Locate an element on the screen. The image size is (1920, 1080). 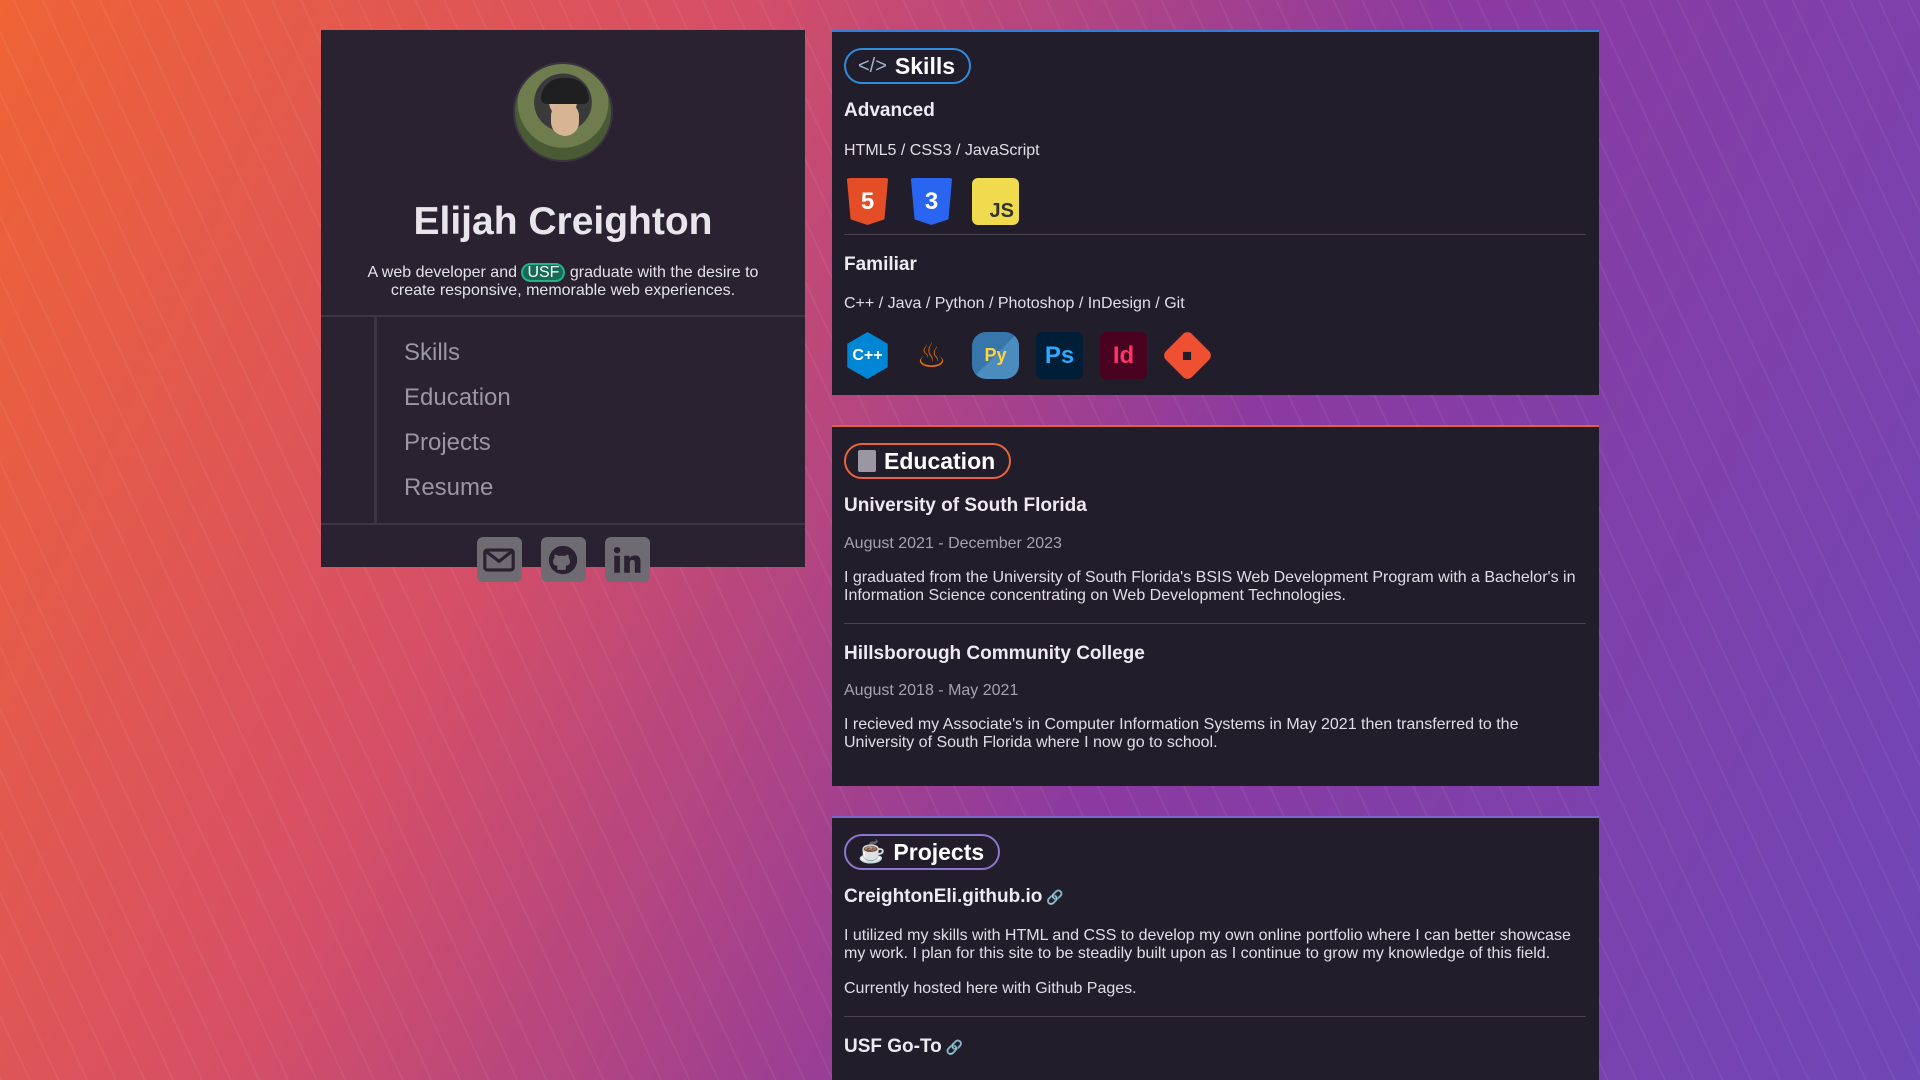
profile-nav: Skills Education Projects Resume is located at coordinates (457, 420).